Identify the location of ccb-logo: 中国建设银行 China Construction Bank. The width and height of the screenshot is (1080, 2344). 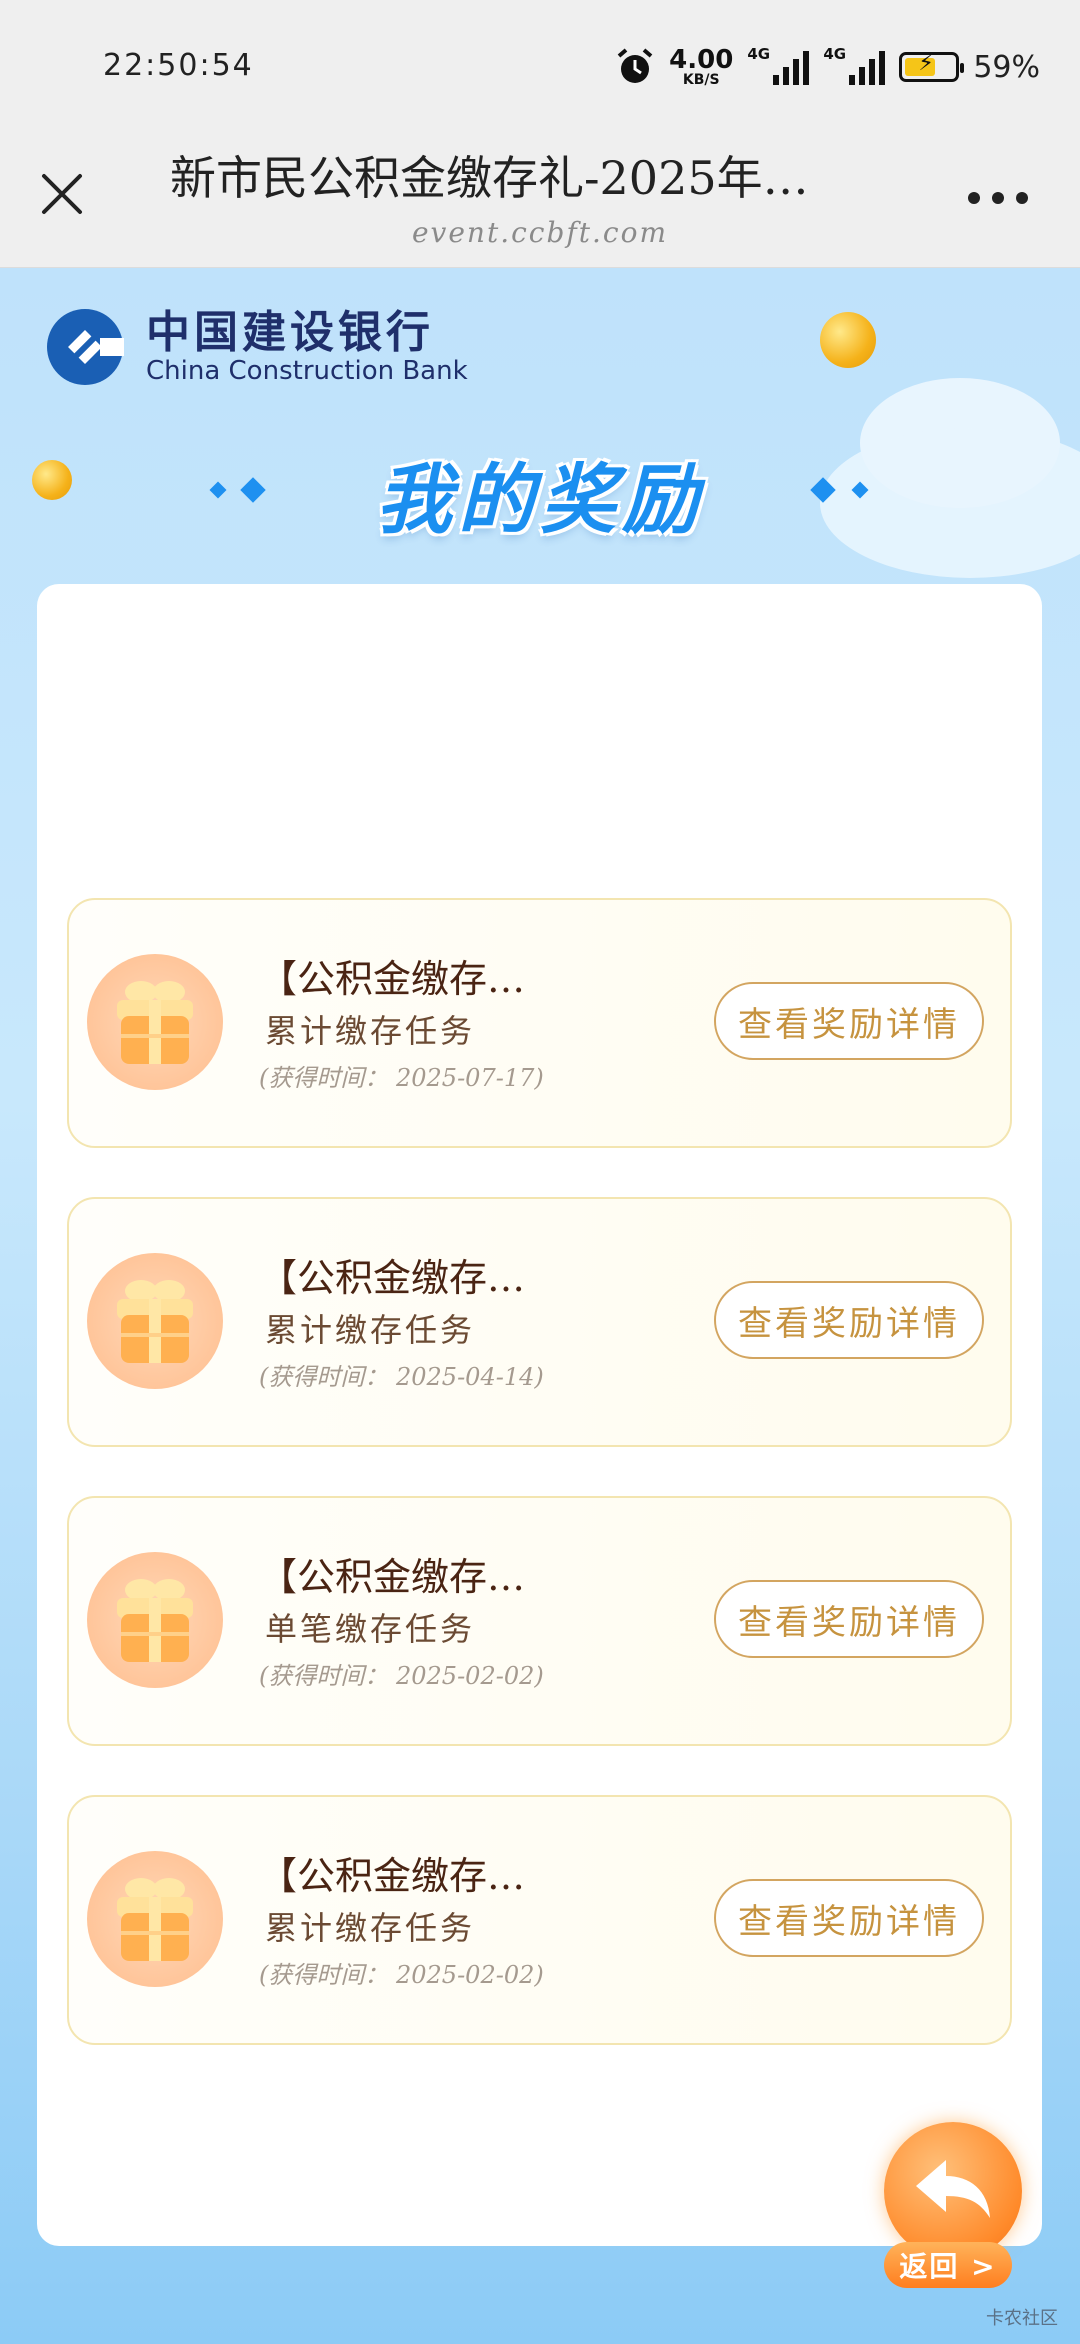
(257, 347).